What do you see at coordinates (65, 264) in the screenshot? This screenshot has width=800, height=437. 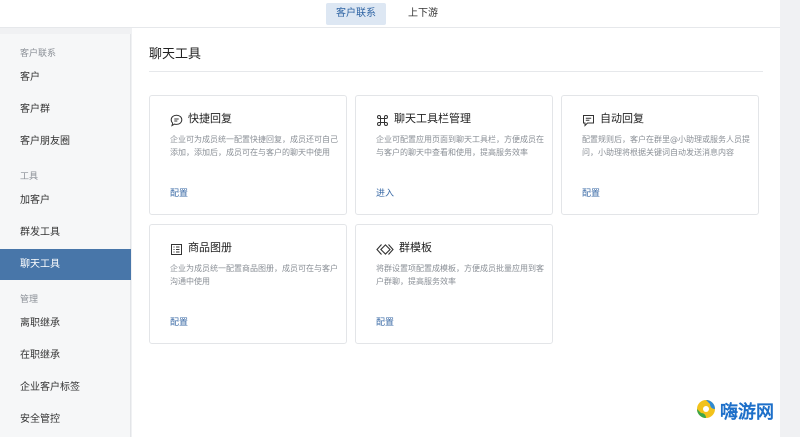 I see `sidebar-item-chat-tools: 聊天工具` at bounding box center [65, 264].